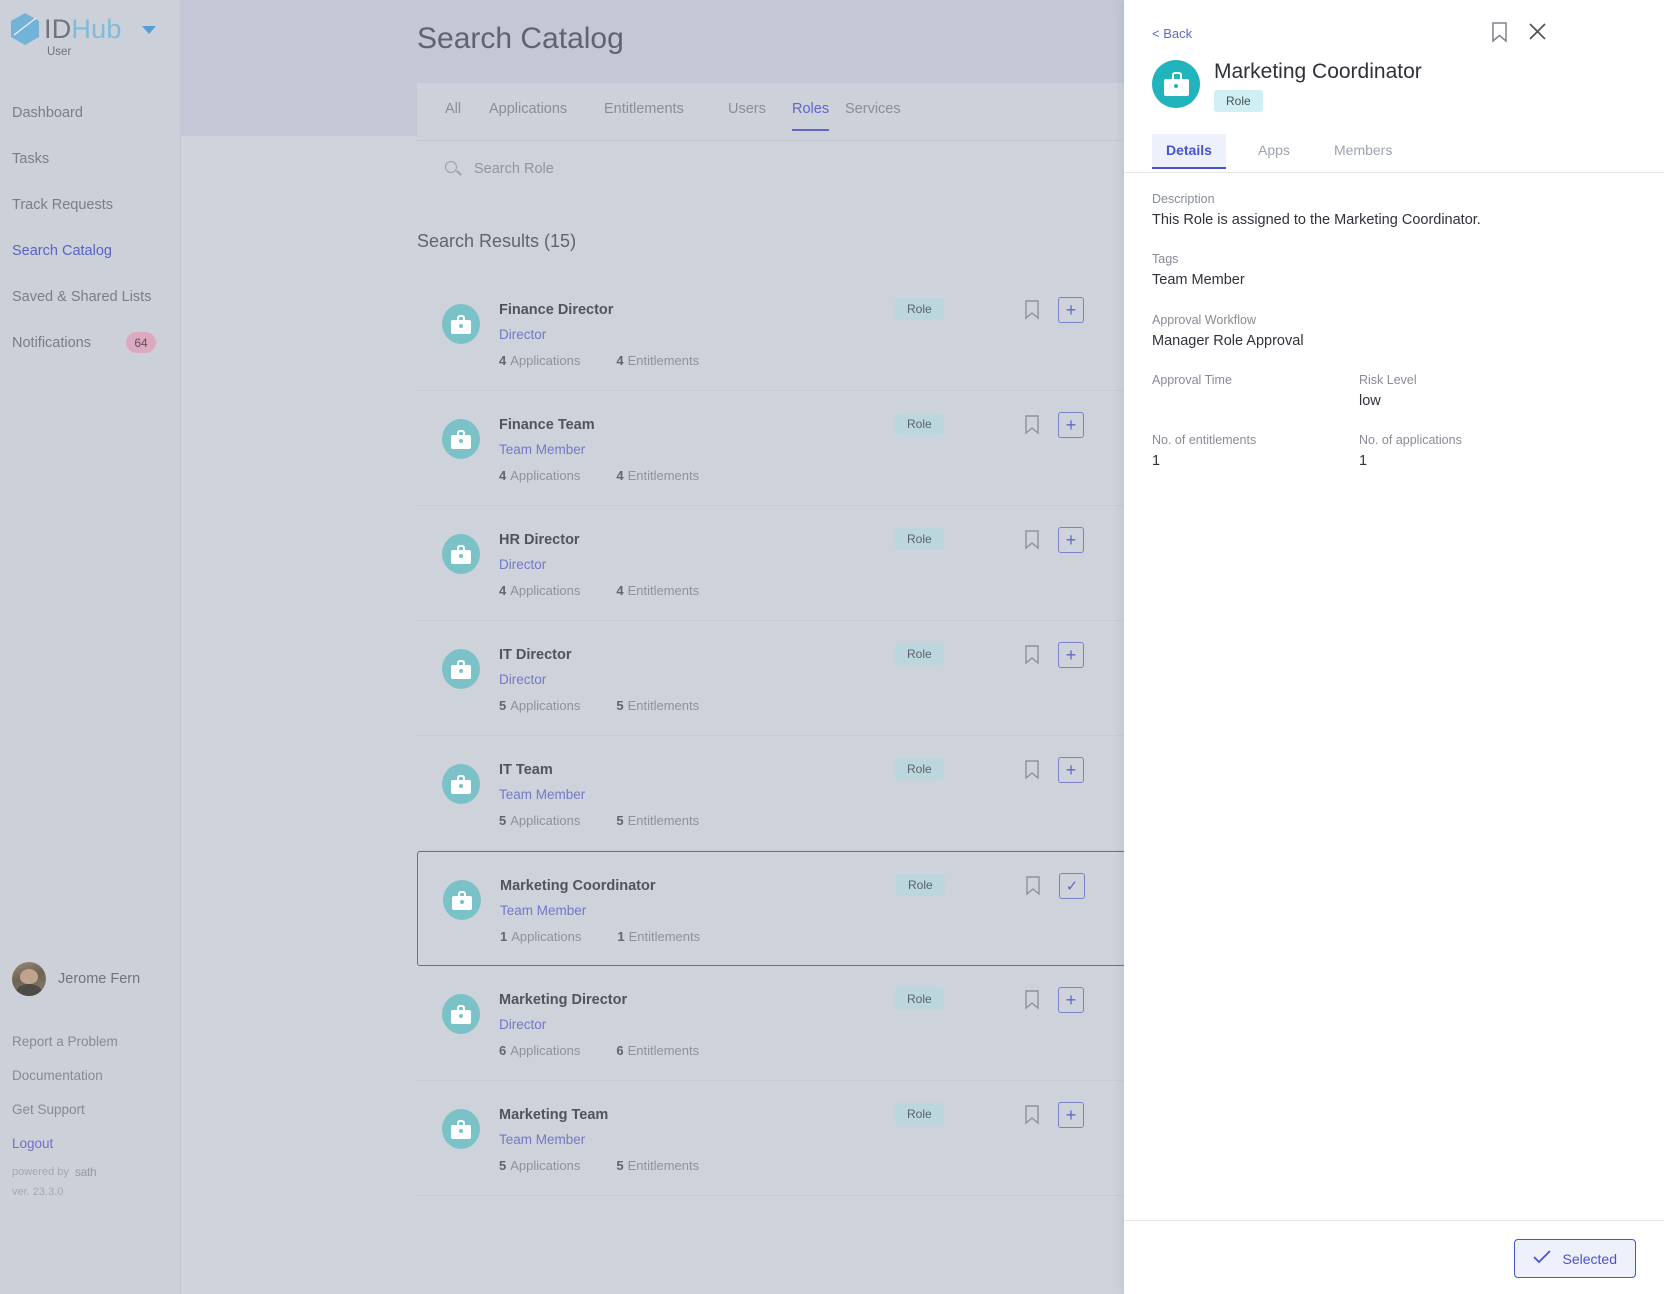 This screenshot has width=1664, height=1294. I want to click on tab-roles: Roles, so click(811, 116).